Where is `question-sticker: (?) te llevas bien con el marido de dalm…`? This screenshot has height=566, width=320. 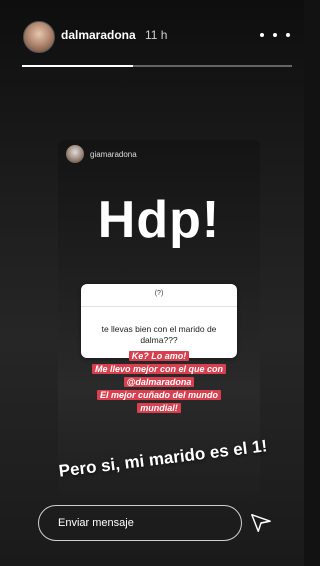 question-sticker: (?) te llevas bien con el marido de dalm… is located at coordinates (159, 321).